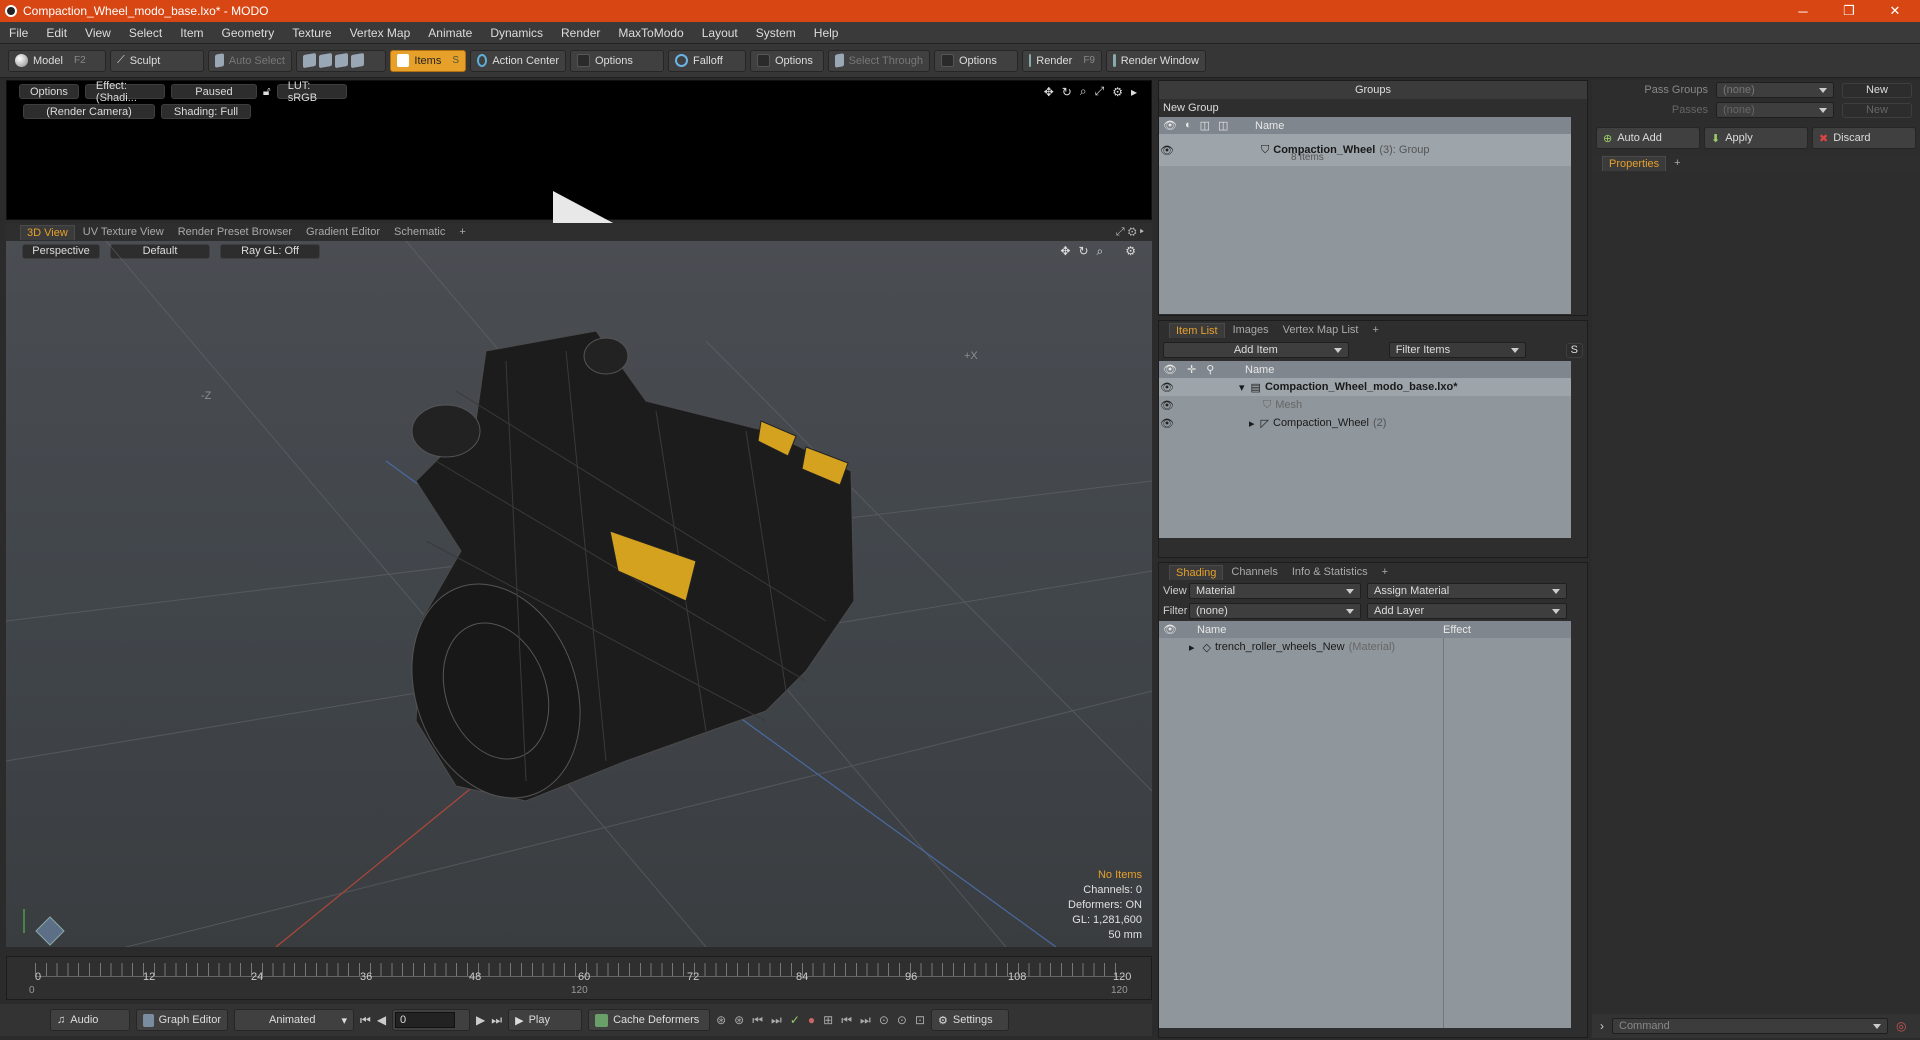 This screenshot has height=1040, width=1920. What do you see at coordinates (739, 1020) in the screenshot?
I see `key-icon-2: ⊛` at bounding box center [739, 1020].